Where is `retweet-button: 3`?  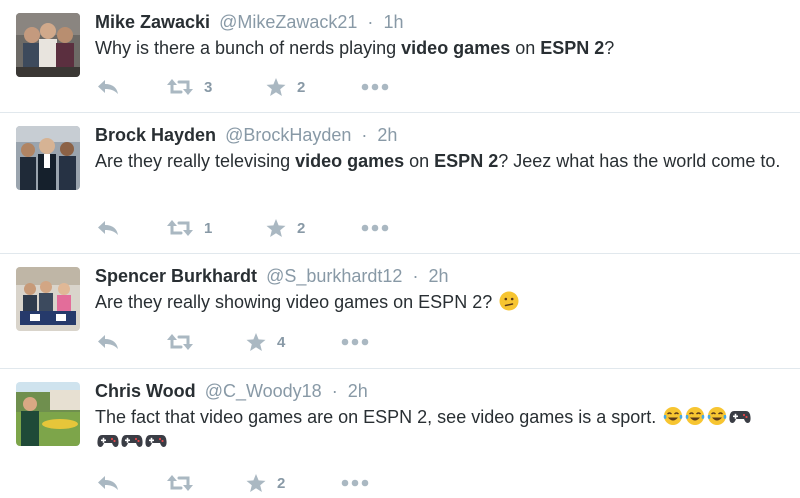
retweet-button: 3 is located at coordinates (189, 87).